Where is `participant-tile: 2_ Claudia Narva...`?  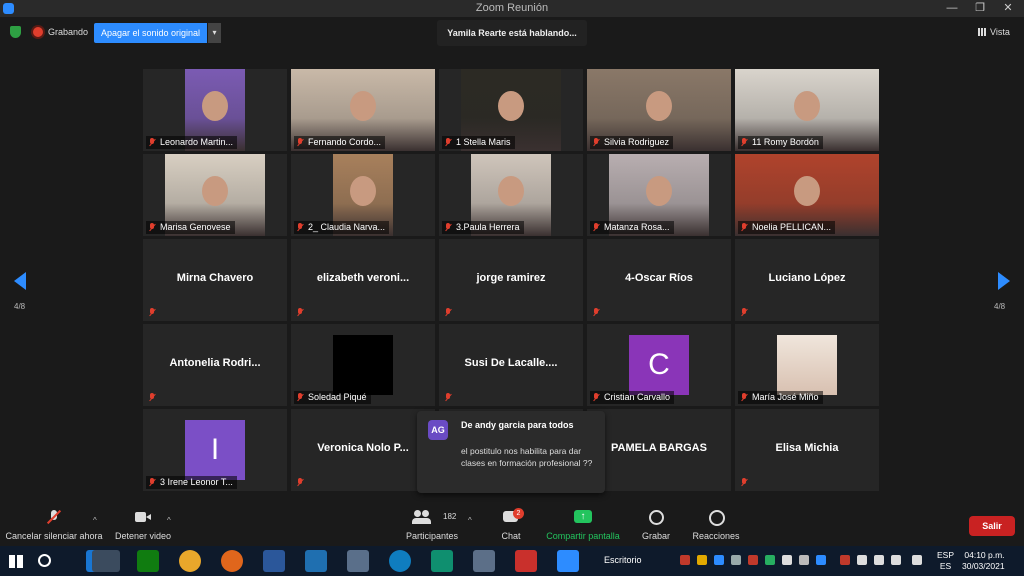
participant-tile: 2_ Claudia Narva... is located at coordinates (363, 195).